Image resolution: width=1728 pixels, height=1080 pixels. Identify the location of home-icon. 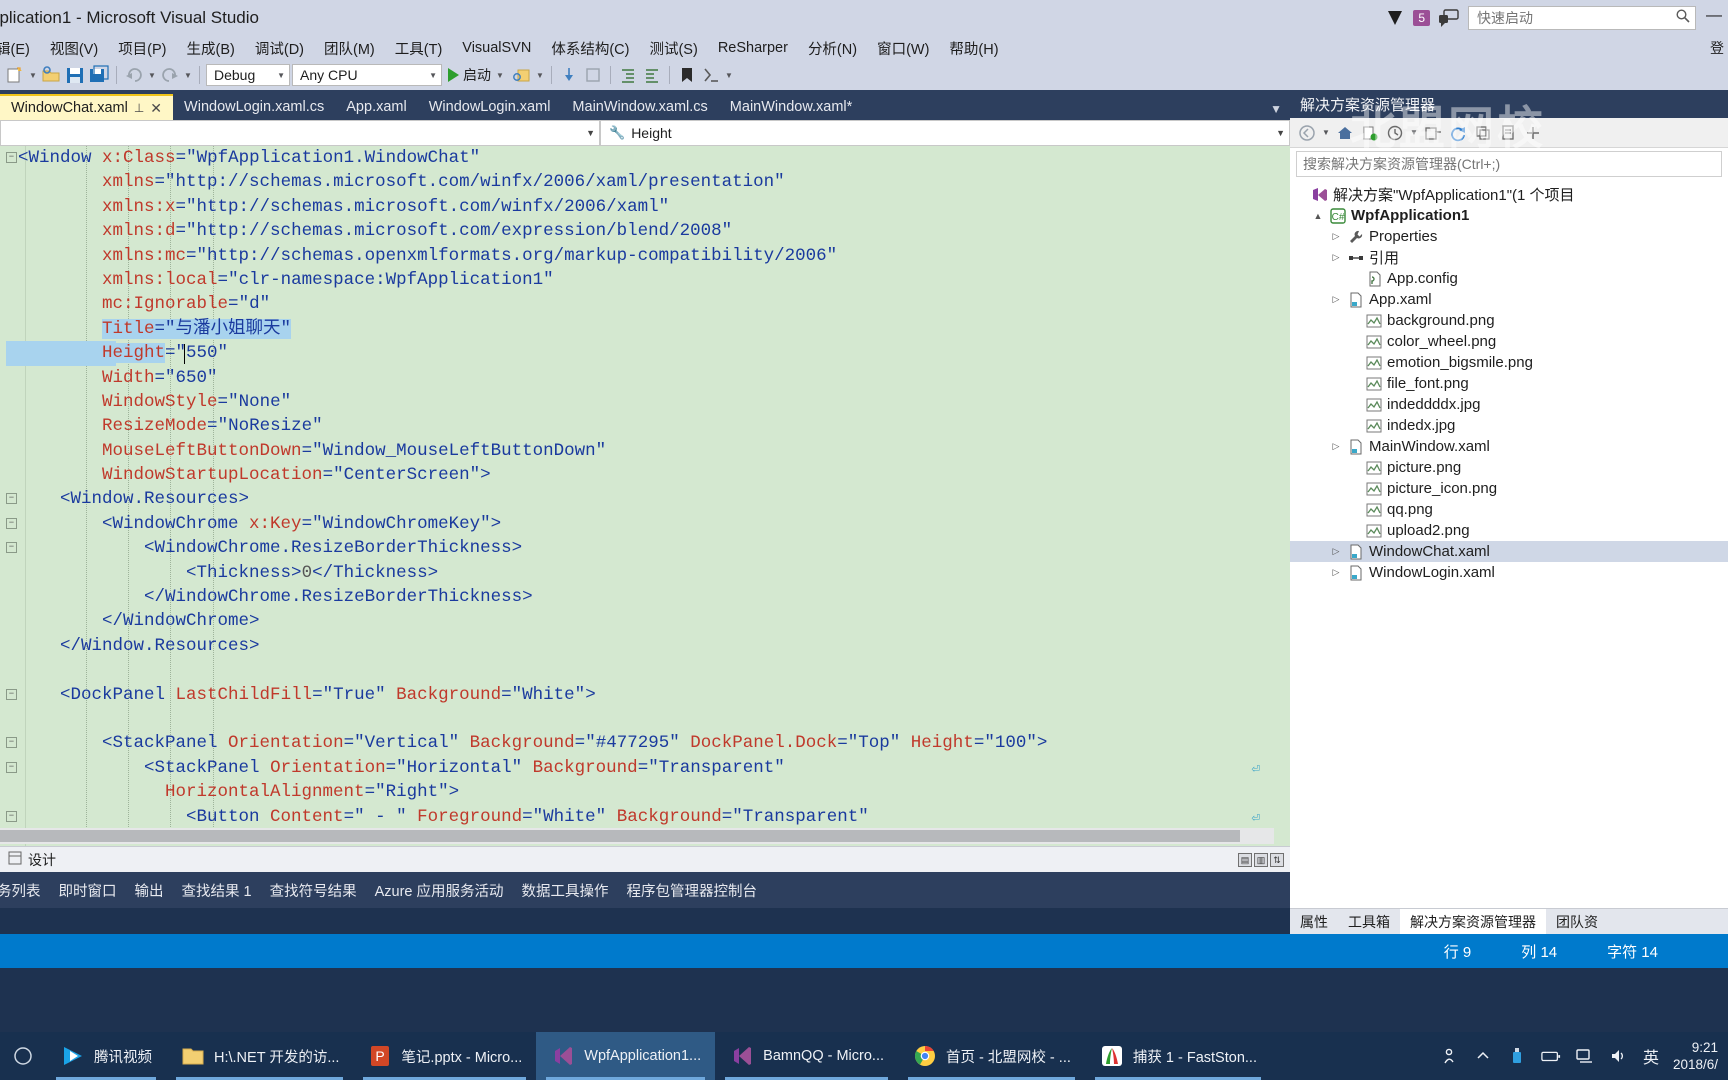
(1345, 133).